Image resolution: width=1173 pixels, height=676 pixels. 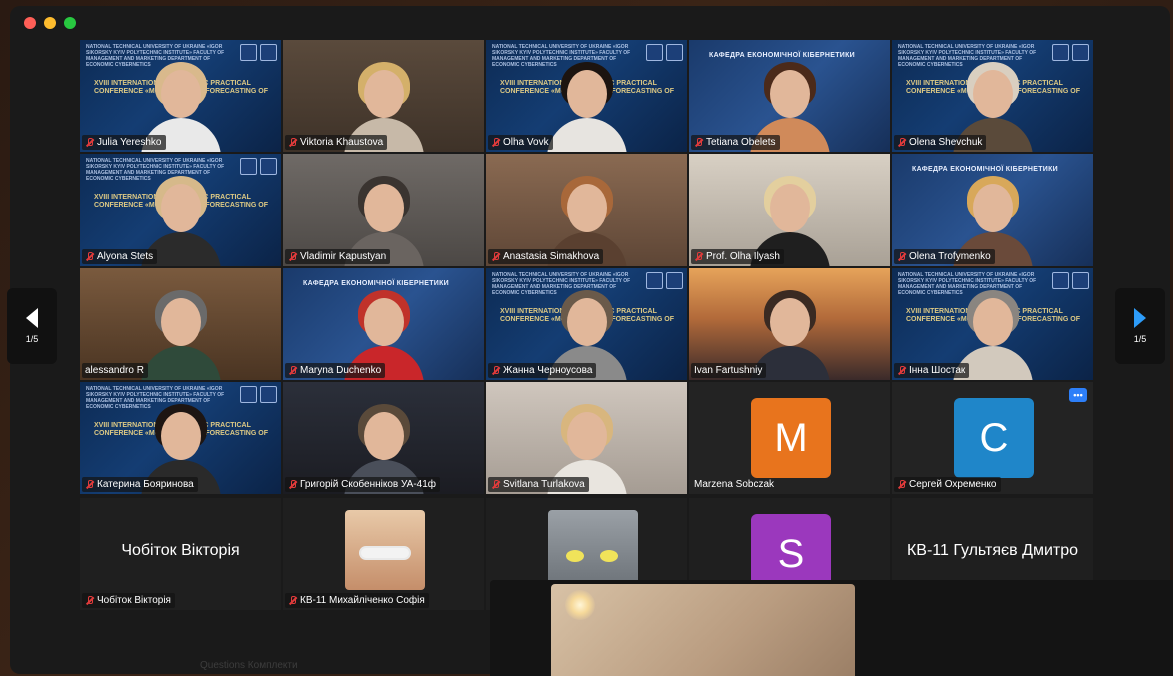 I want to click on eye, so click(x=609, y=556).